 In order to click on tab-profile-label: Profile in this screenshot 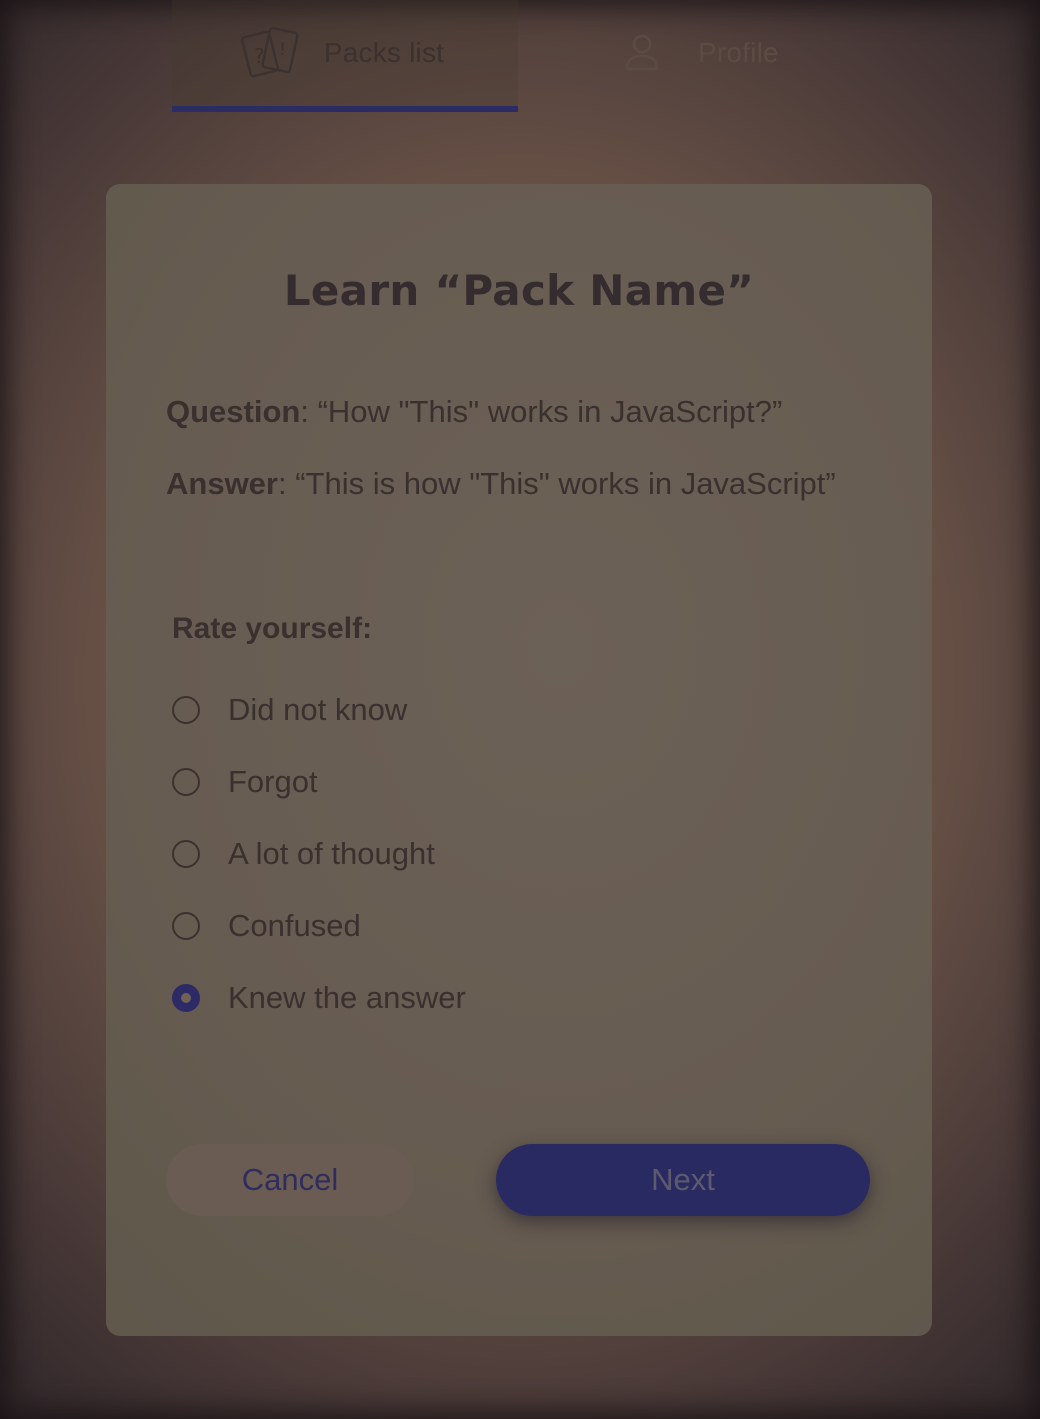, I will do `click(738, 52)`.